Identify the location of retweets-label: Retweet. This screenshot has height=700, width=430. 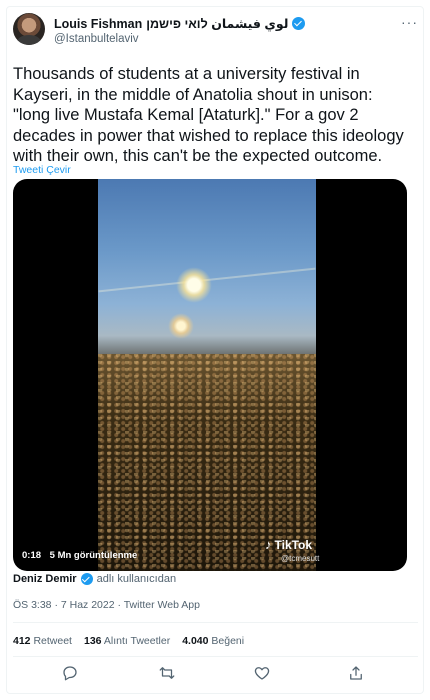
(52, 641).